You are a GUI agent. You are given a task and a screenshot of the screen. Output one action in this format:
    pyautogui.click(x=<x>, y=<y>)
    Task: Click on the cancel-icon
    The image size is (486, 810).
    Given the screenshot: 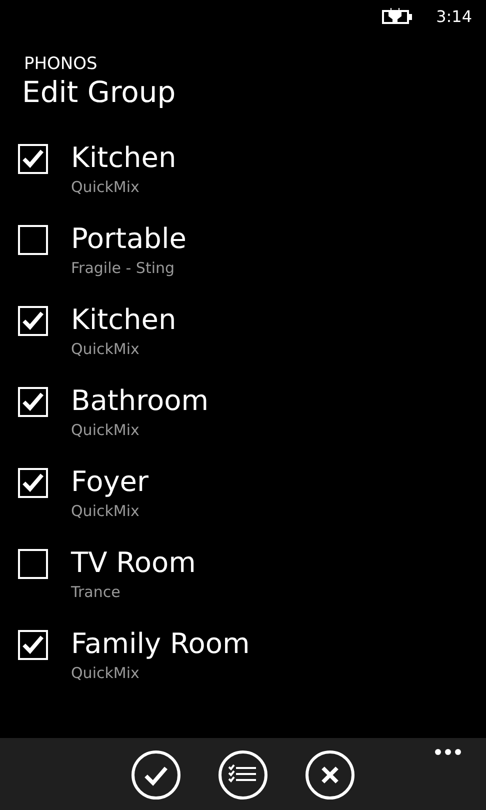 What is the action you would take?
    pyautogui.click(x=330, y=775)
    